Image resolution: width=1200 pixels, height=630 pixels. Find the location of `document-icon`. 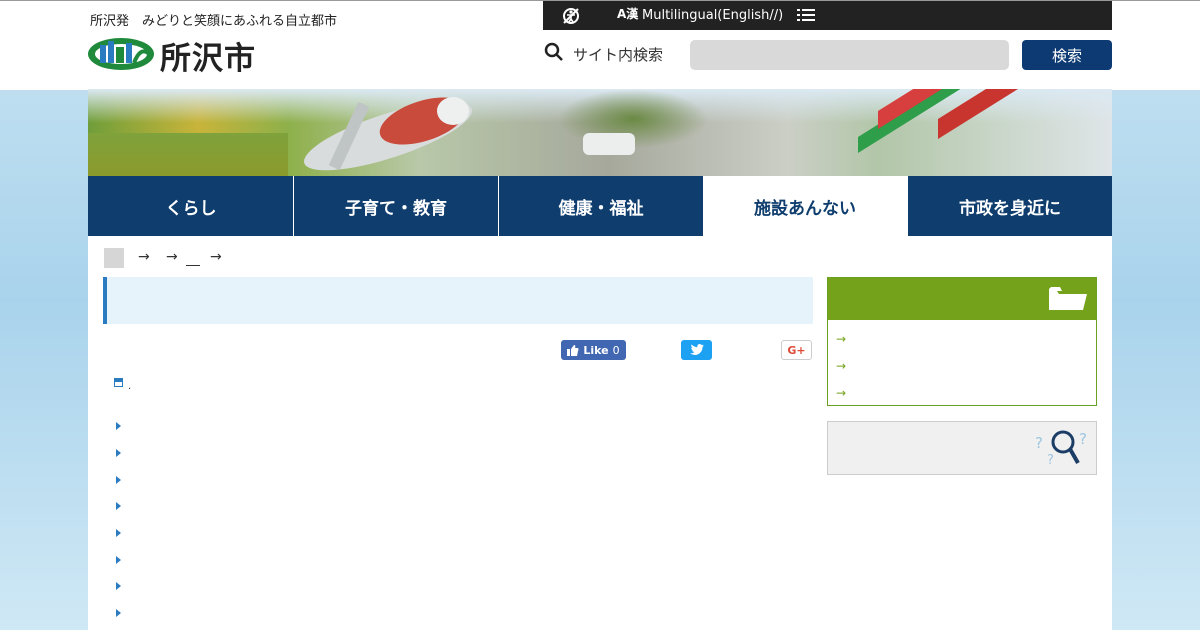

document-icon is located at coordinates (118, 382).